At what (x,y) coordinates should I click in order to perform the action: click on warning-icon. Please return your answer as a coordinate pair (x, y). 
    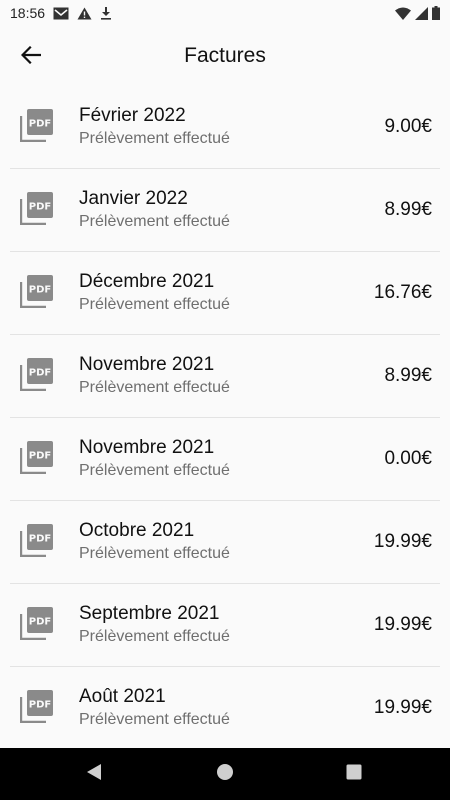
    Looking at the image, I should click on (84, 13).